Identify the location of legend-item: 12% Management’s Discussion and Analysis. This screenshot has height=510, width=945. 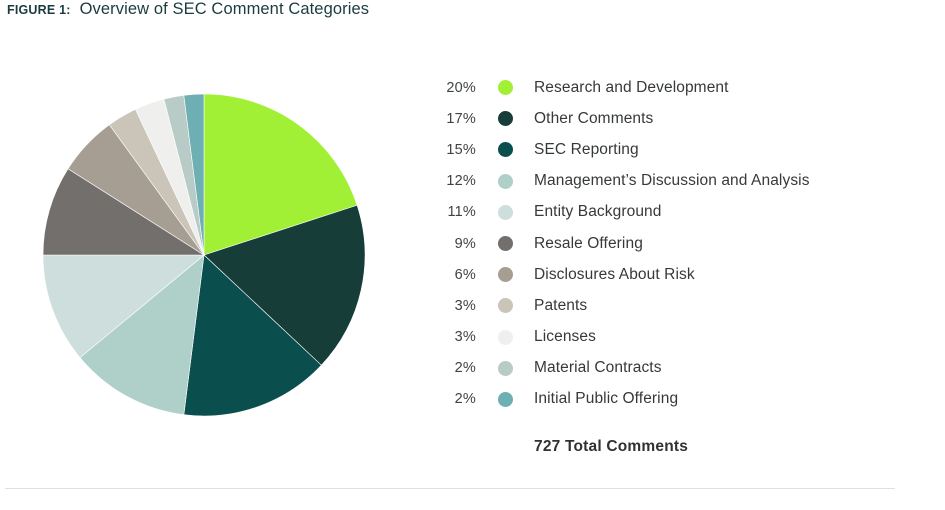
(670, 181).